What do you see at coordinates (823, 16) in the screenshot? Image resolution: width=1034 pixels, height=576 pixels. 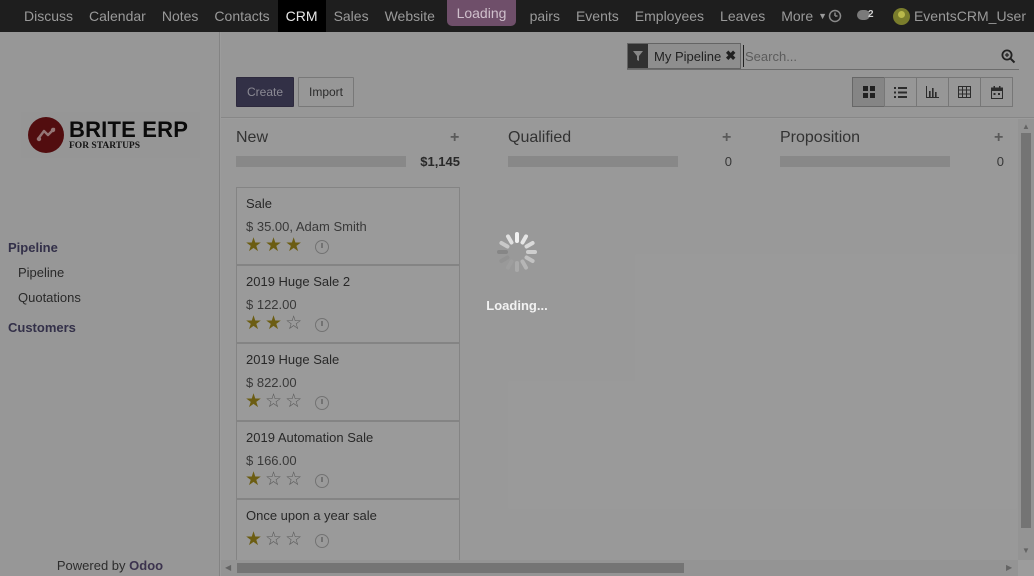 I see `caret-down-icon: ▼` at bounding box center [823, 16].